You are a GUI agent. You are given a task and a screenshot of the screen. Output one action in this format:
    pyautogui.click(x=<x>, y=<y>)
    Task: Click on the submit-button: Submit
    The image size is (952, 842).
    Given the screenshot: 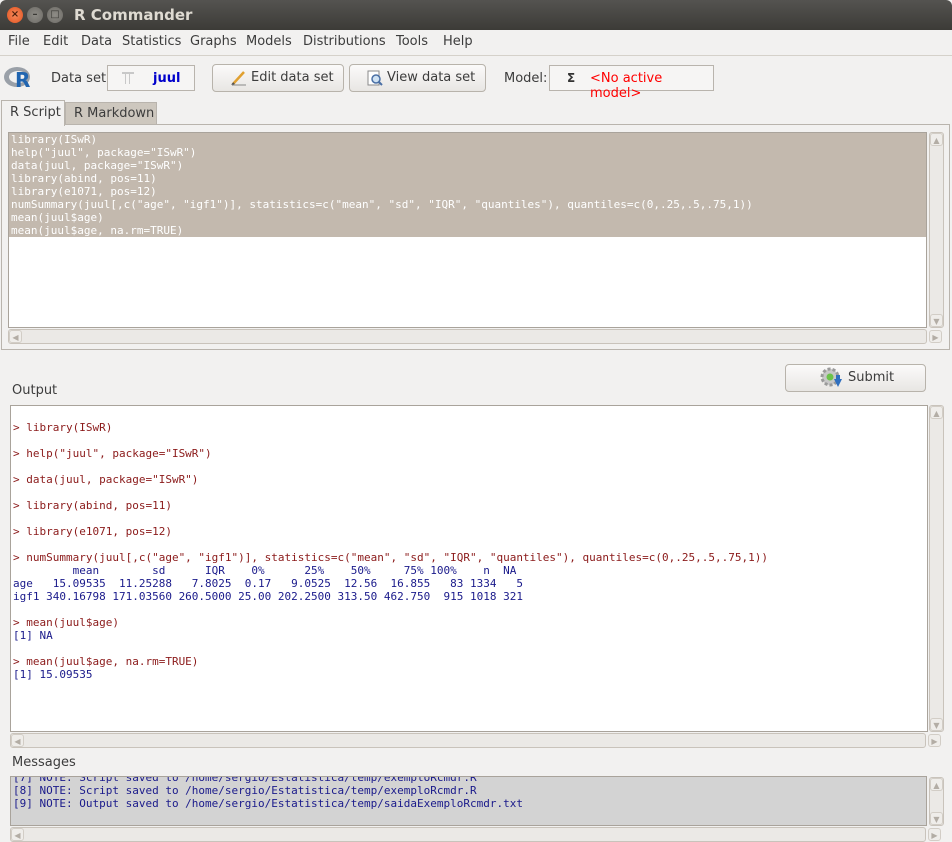 What is the action you would take?
    pyautogui.click(x=855, y=378)
    